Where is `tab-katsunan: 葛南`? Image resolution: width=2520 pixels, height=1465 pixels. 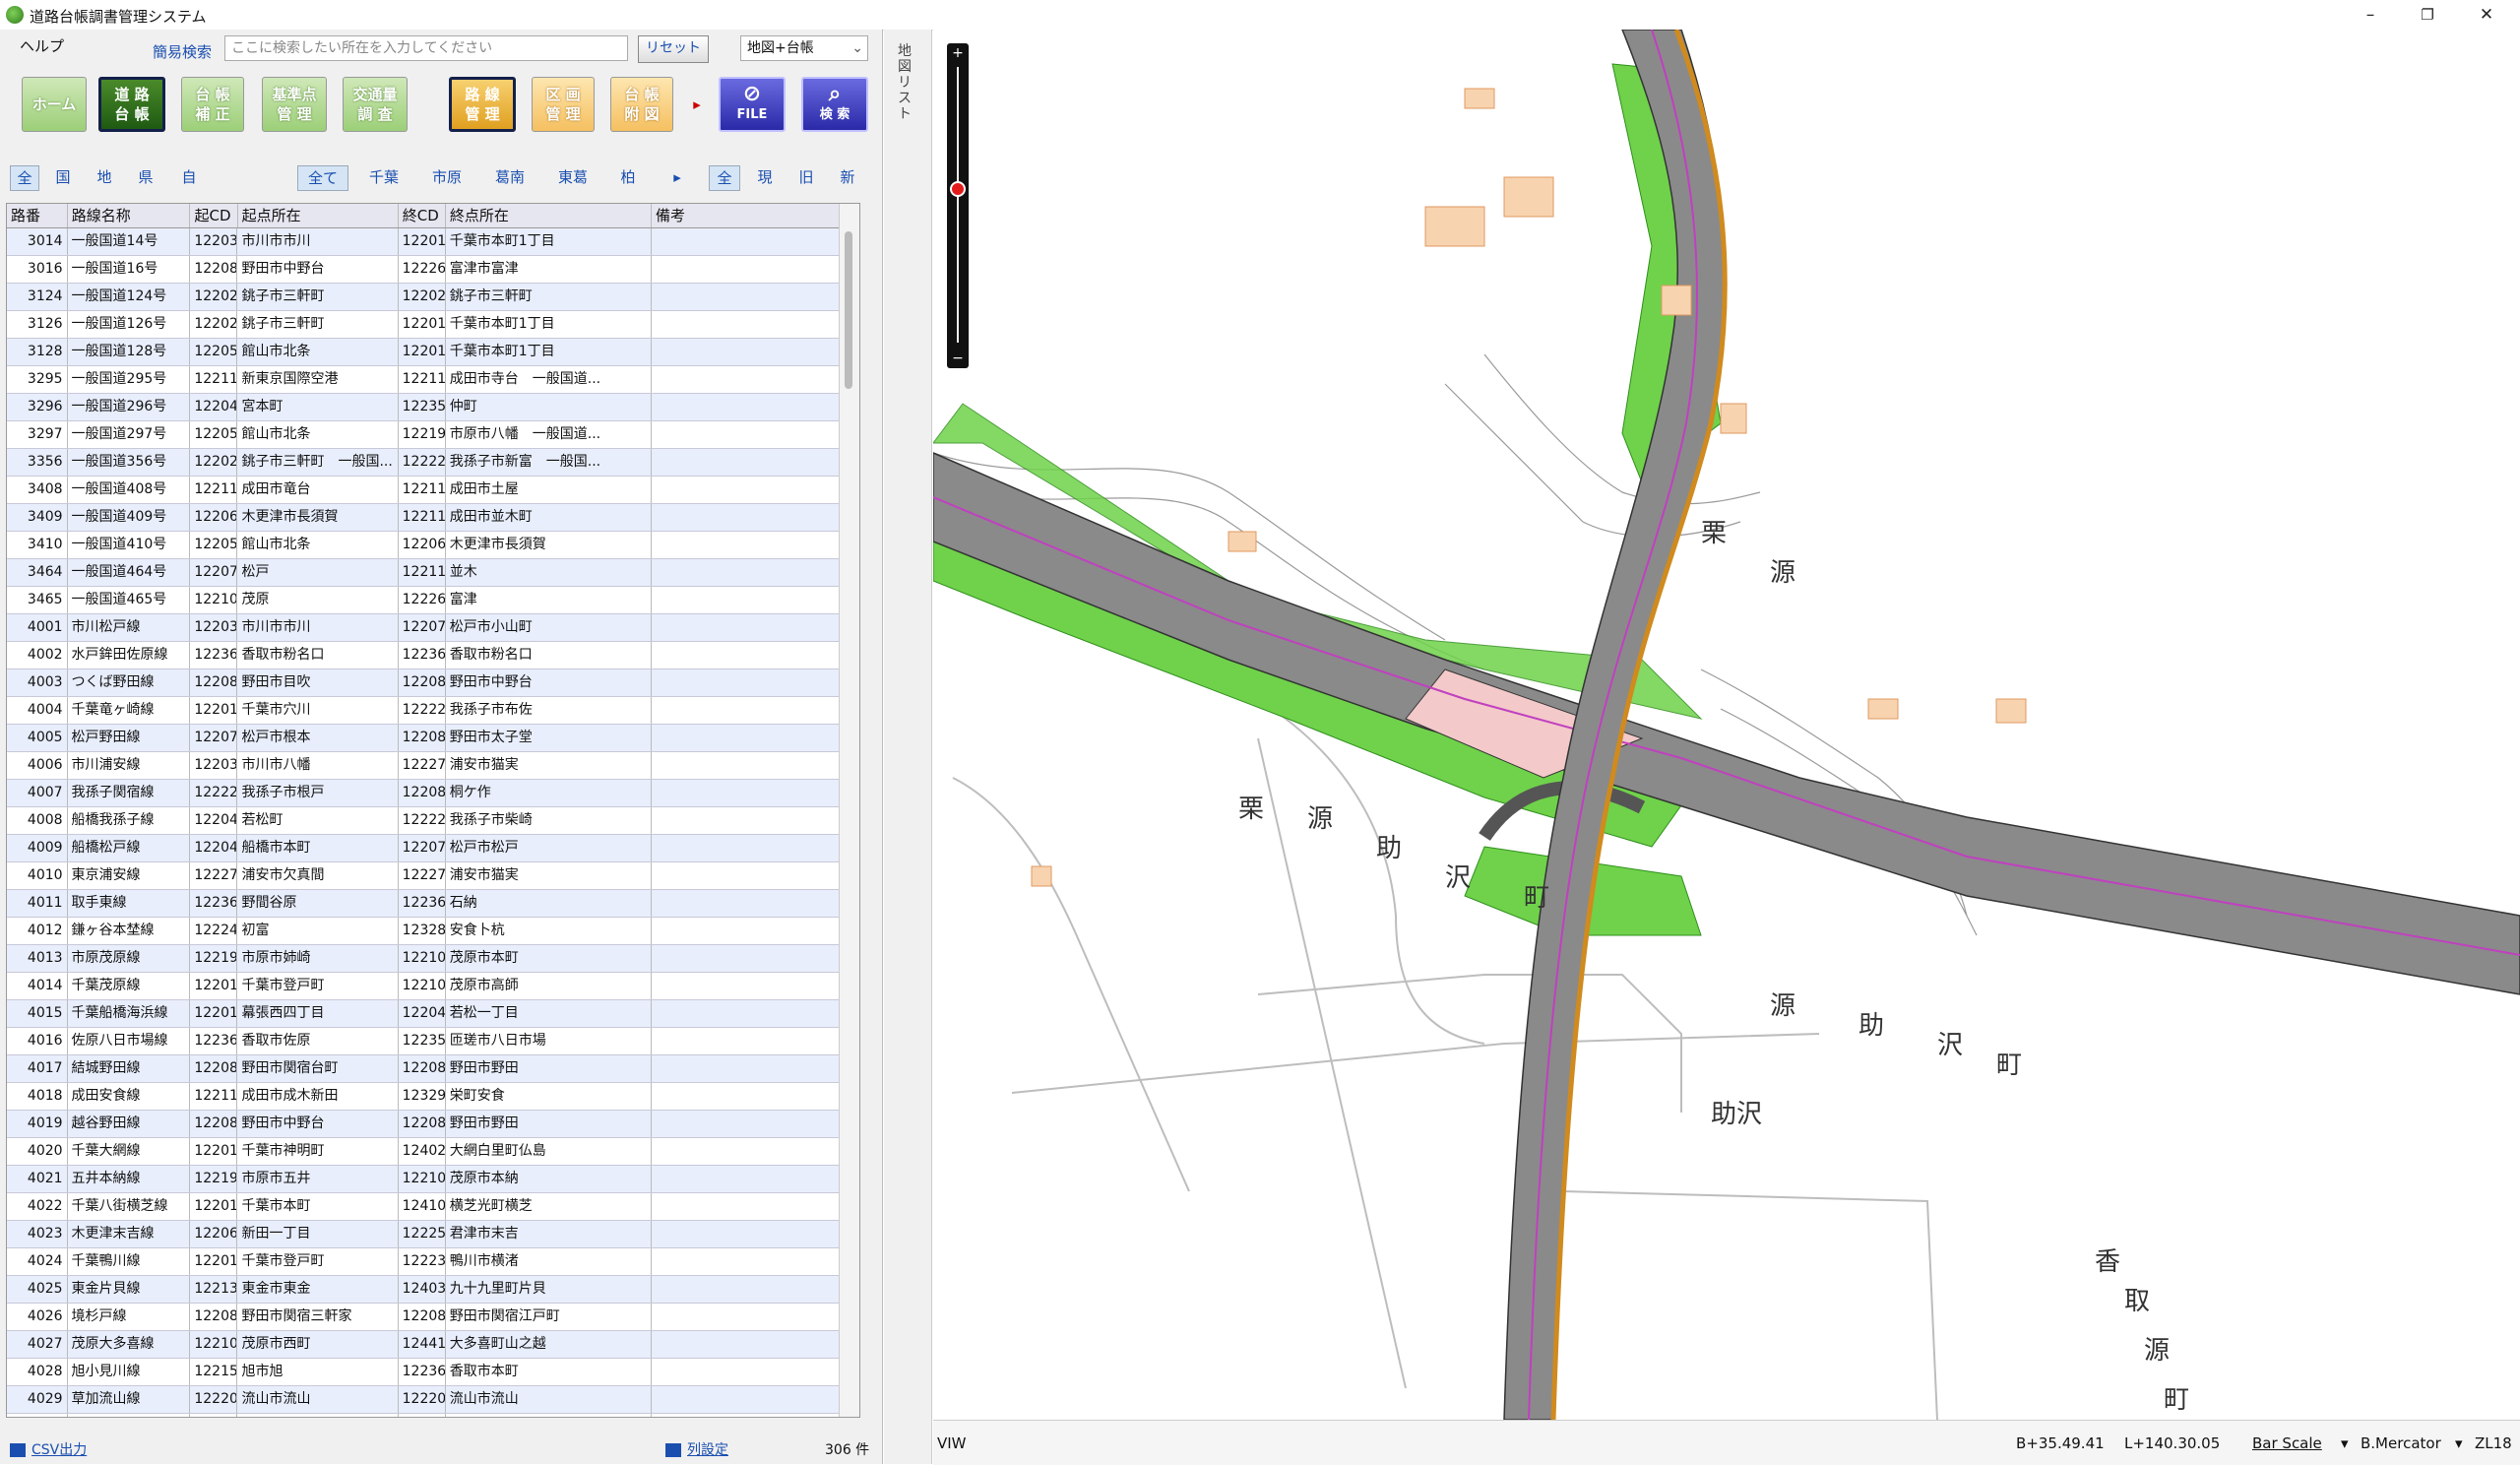 tab-katsunan: 葛南 is located at coordinates (510, 177).